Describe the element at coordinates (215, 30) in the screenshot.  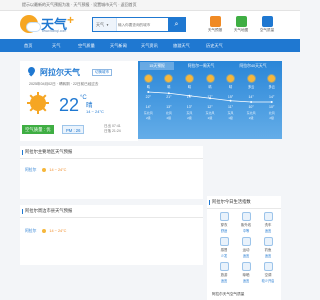
I see `shortcut-label: 天气预报` at that location.